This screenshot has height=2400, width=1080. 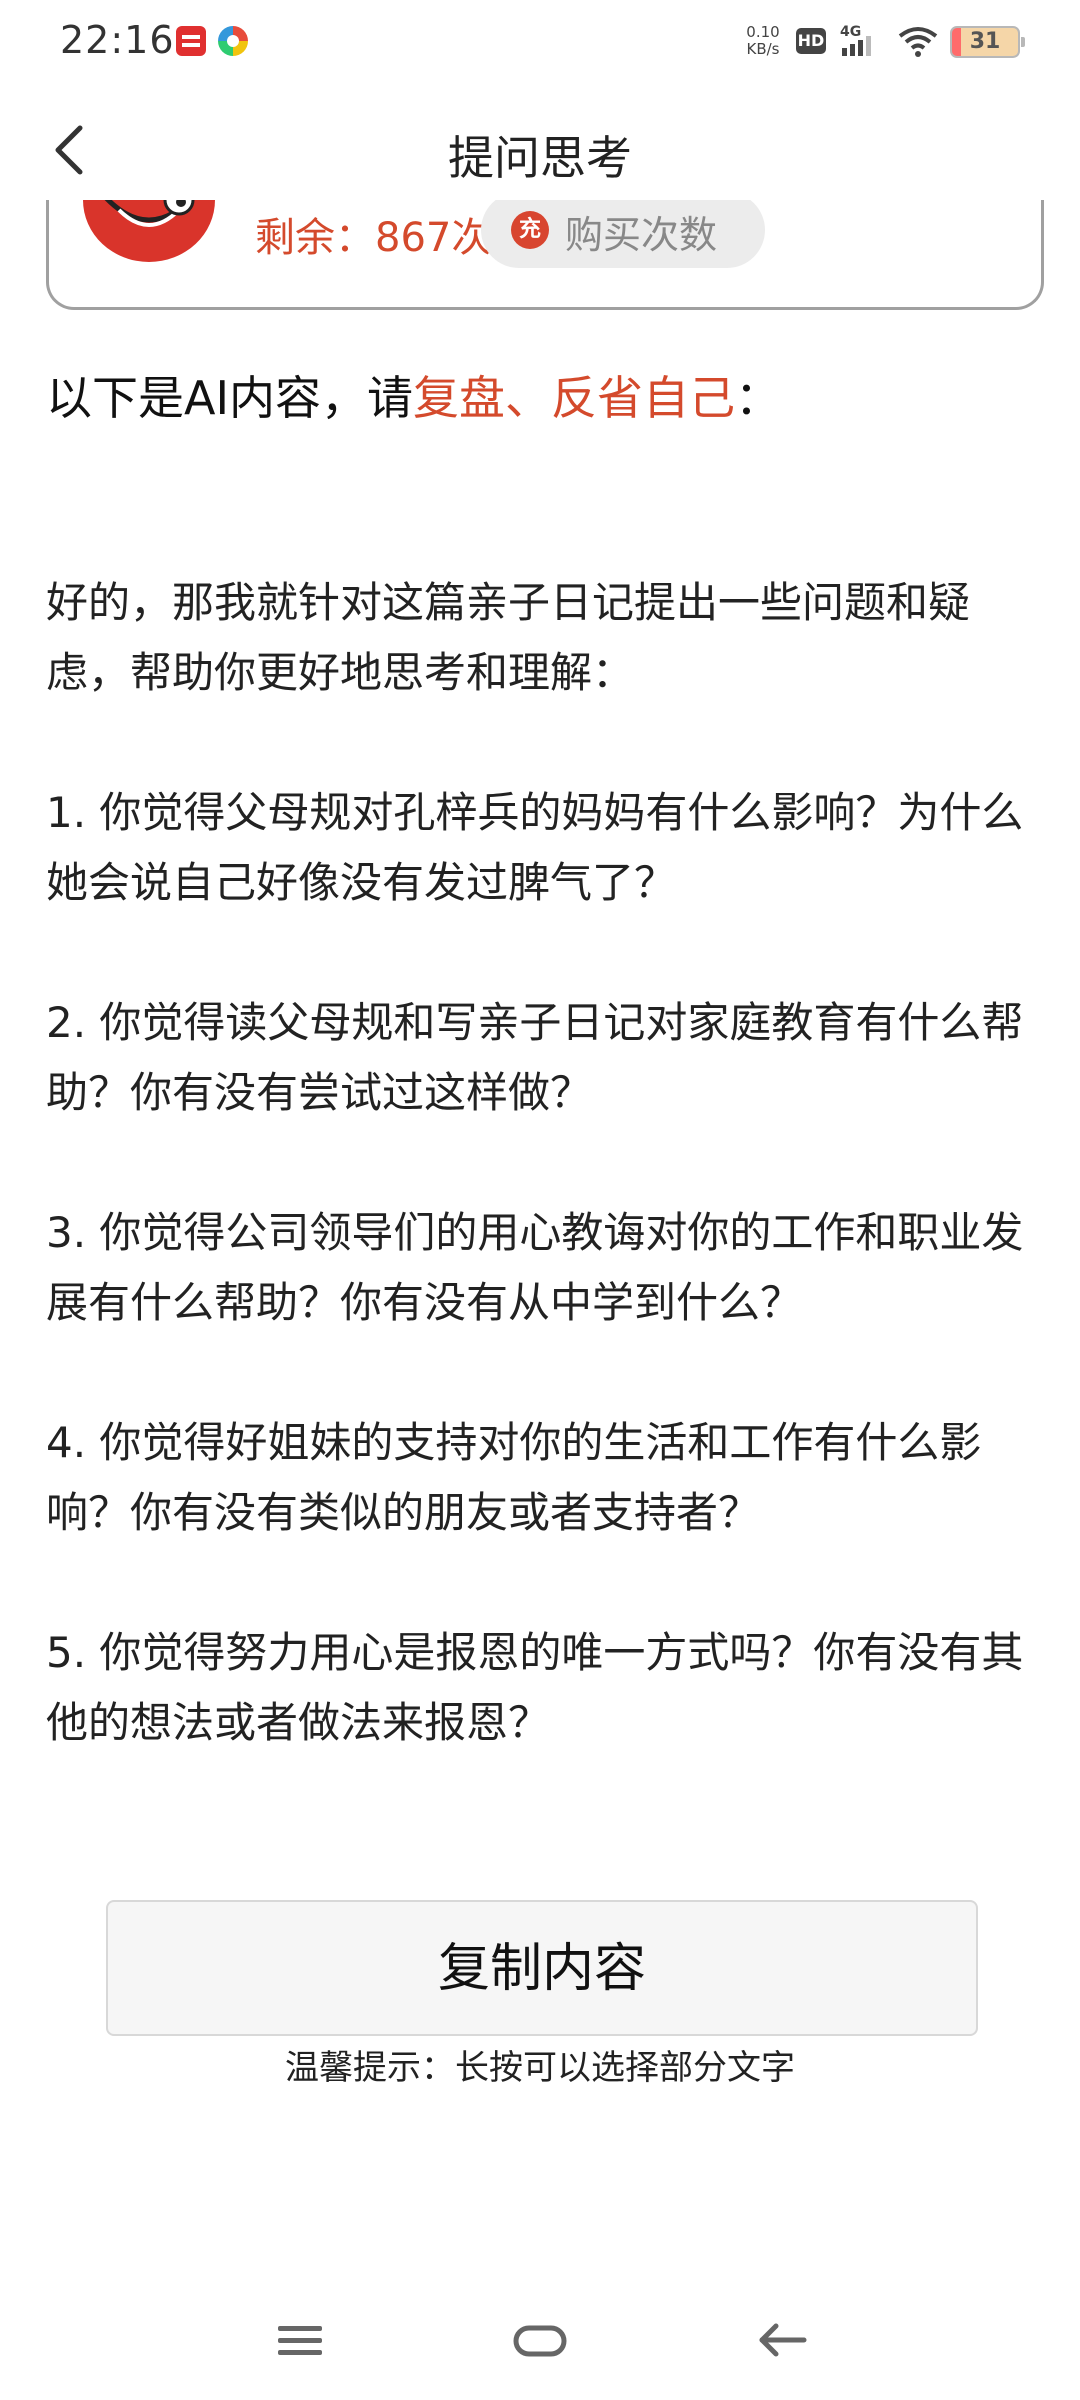 I want to click on remaining-count: 剩余：867次, so click(x=373, y=238).